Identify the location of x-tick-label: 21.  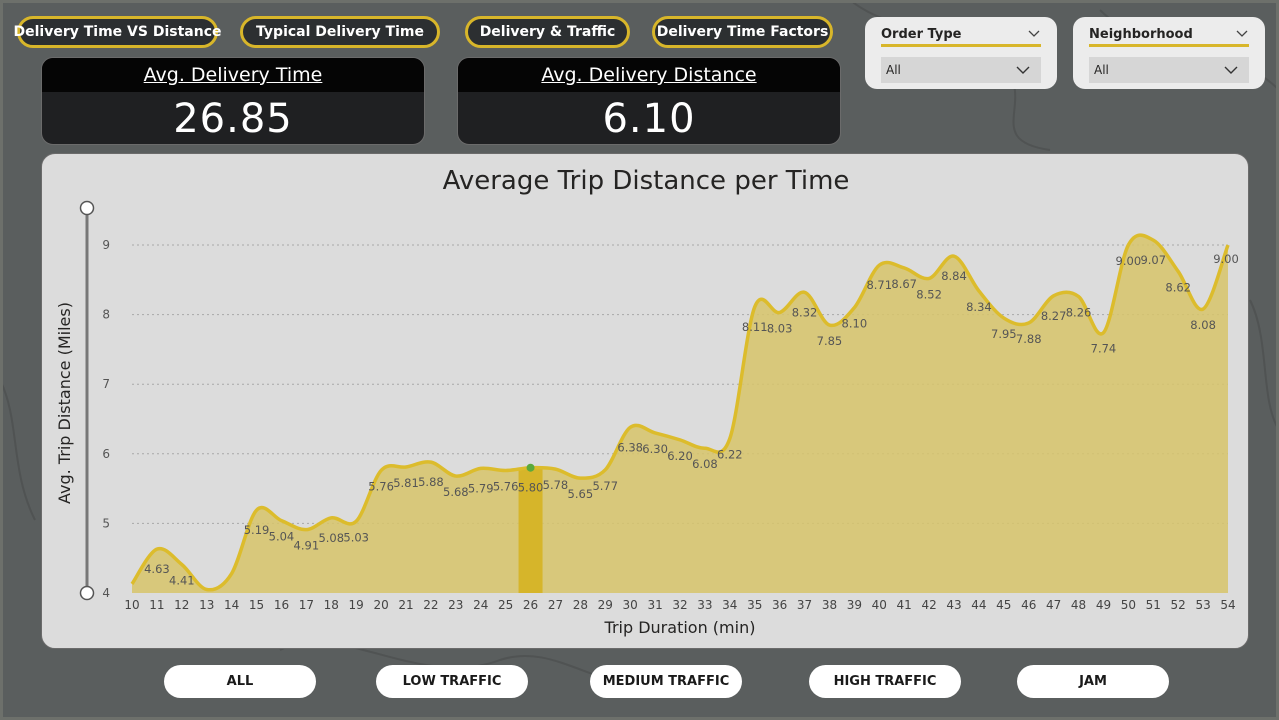
(405, 605).